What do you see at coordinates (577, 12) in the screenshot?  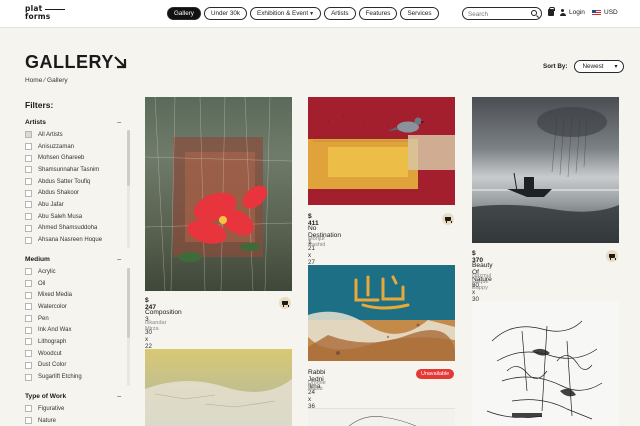 I see `login-label: Login` at bounding box center [577, 12].